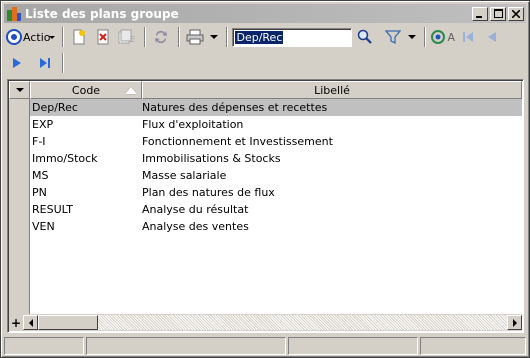  What do you see at coordinates (37, 37) in the screenshot?
I see `action-label: Actio` at bounding box center [37, 37].